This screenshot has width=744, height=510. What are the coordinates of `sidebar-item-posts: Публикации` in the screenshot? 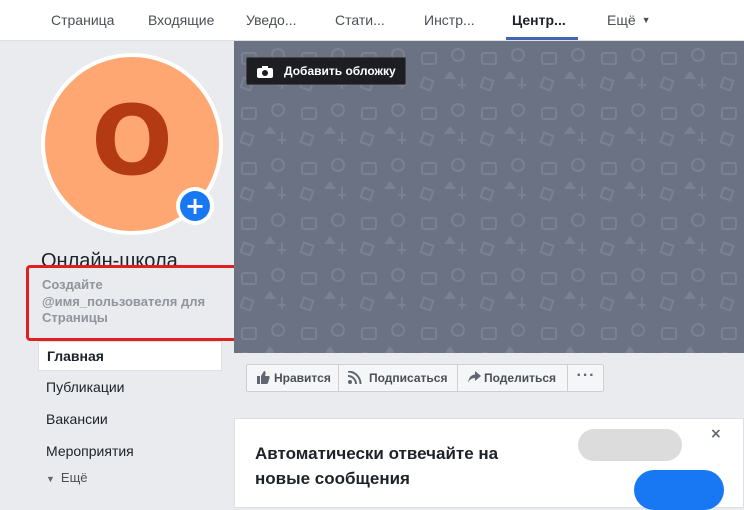 It's located at (130, 387).